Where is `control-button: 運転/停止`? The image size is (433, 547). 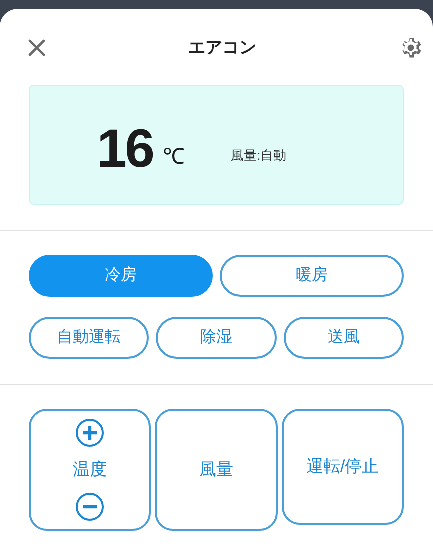 control-button: 運転/停止 is located at coordinates (343, 467).